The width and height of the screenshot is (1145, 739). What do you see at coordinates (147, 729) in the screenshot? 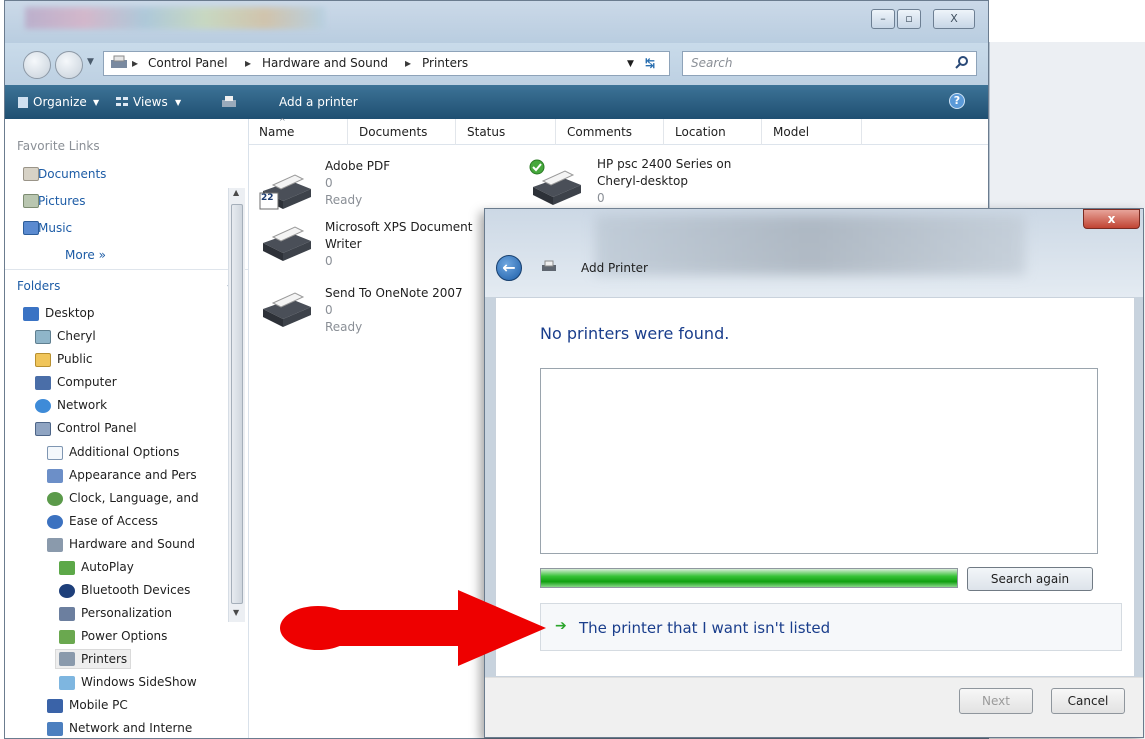
I see `folder-network-and-internet: Network and Interne` at bounding box center [147, 729].